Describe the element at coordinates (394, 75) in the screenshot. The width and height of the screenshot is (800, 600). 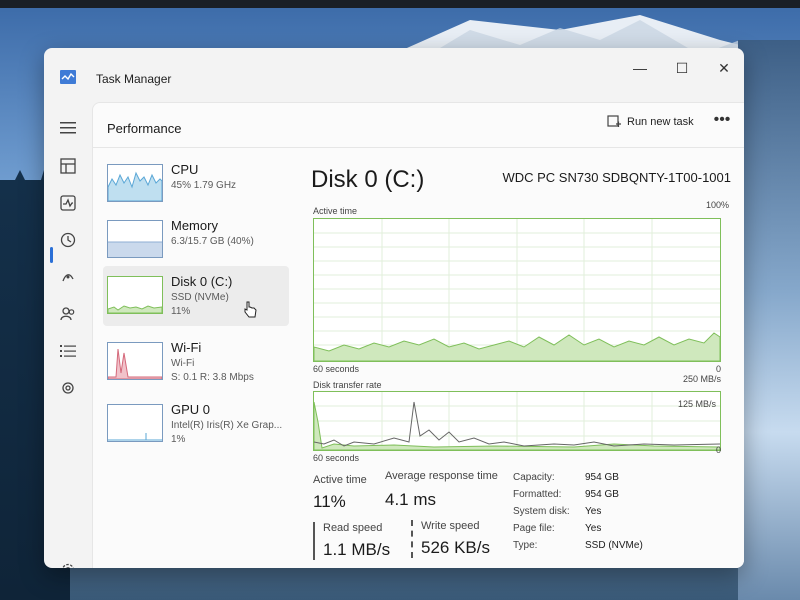
I see `title-bar: Task Manager — ☐ ✕` at that location.